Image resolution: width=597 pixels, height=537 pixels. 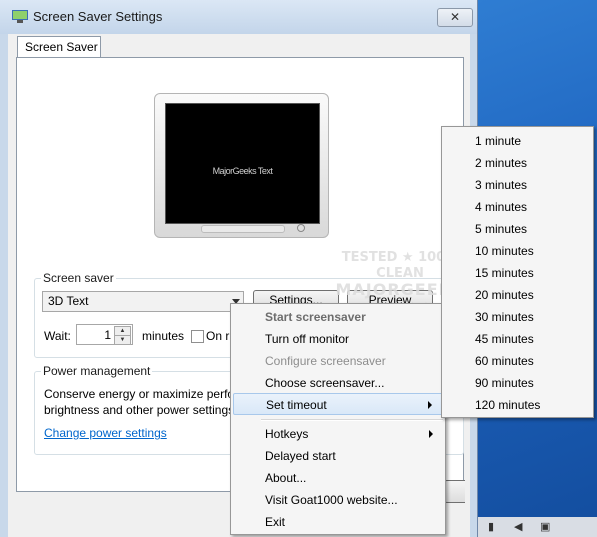 What do you see at coordinates (163, 336) in the screenshot?
I see `minutes-label: minutes` at bounding box center [163, 336].